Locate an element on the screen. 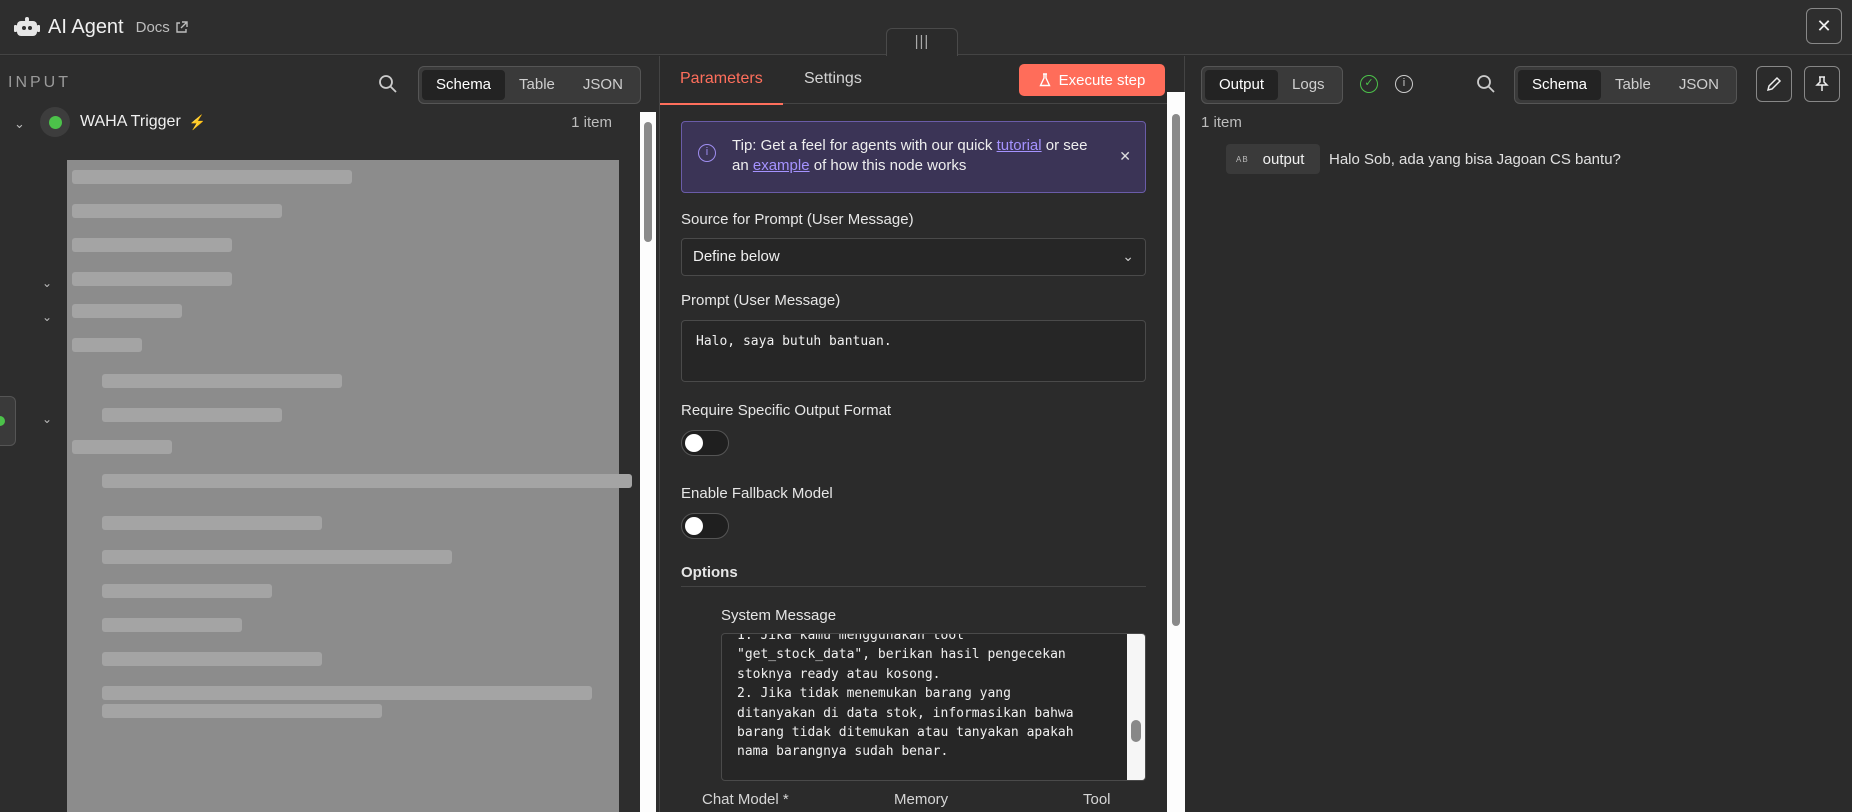 Image resolution: width=1852 pixels, height=812 pixels. subnode-memory: Memory is located at coordinates (921, 799).